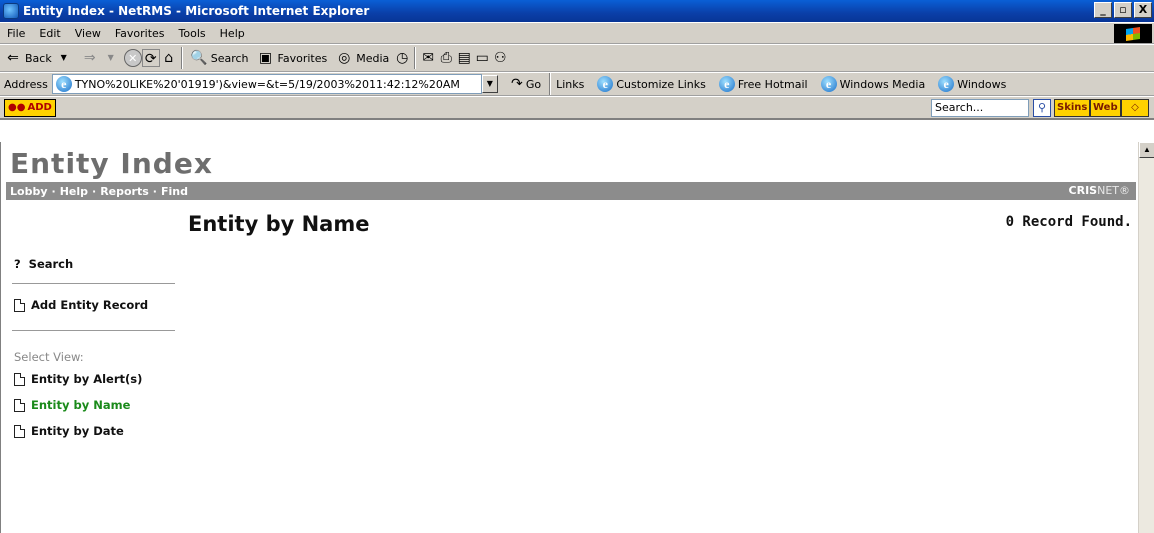  I want to click on go-button: Go, so click(533, 84).